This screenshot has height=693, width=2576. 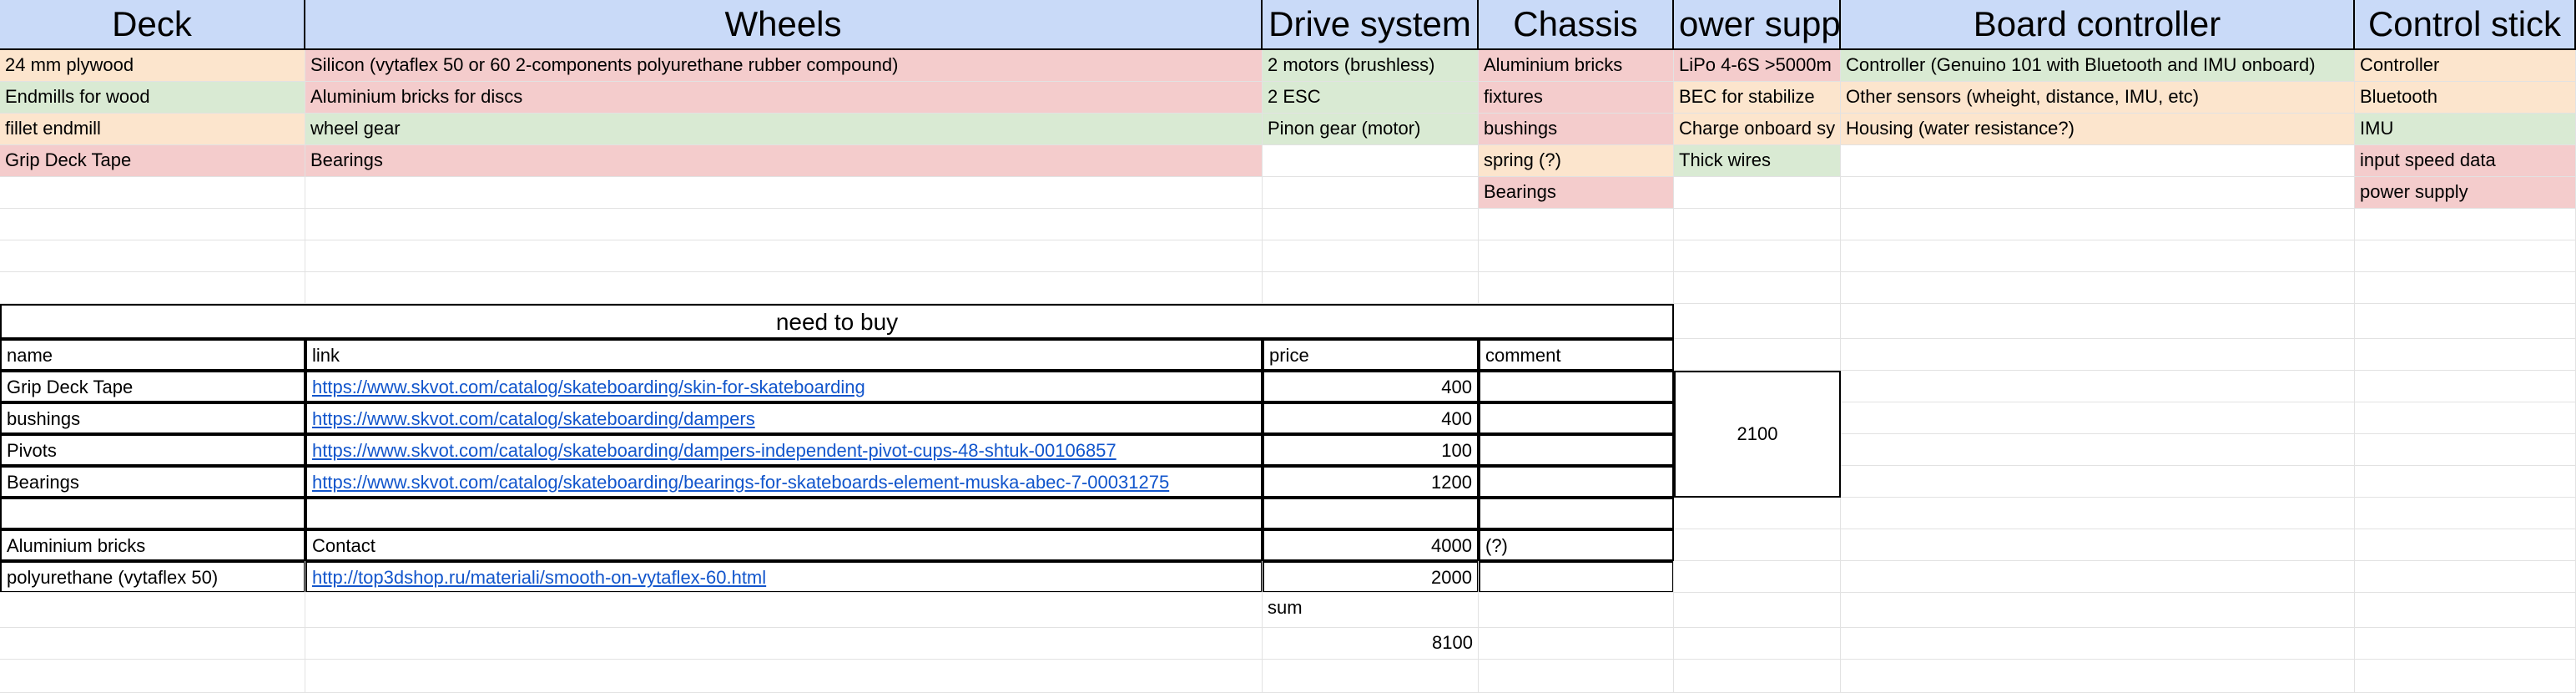 What do you see at coordinates (1371, 450) in the screenshot?
I see `buy-item-price: 100` at bounding box center [1371, 450].